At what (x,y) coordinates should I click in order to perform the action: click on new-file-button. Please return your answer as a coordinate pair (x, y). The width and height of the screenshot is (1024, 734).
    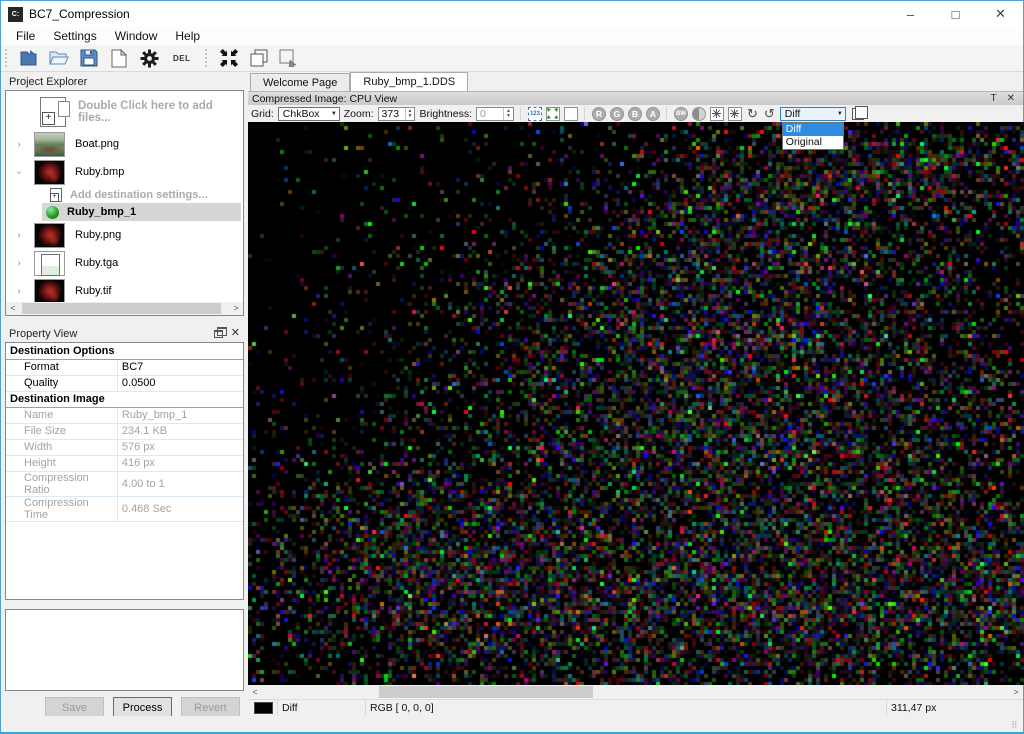
    Looking at the image, I should click on (119, 58).